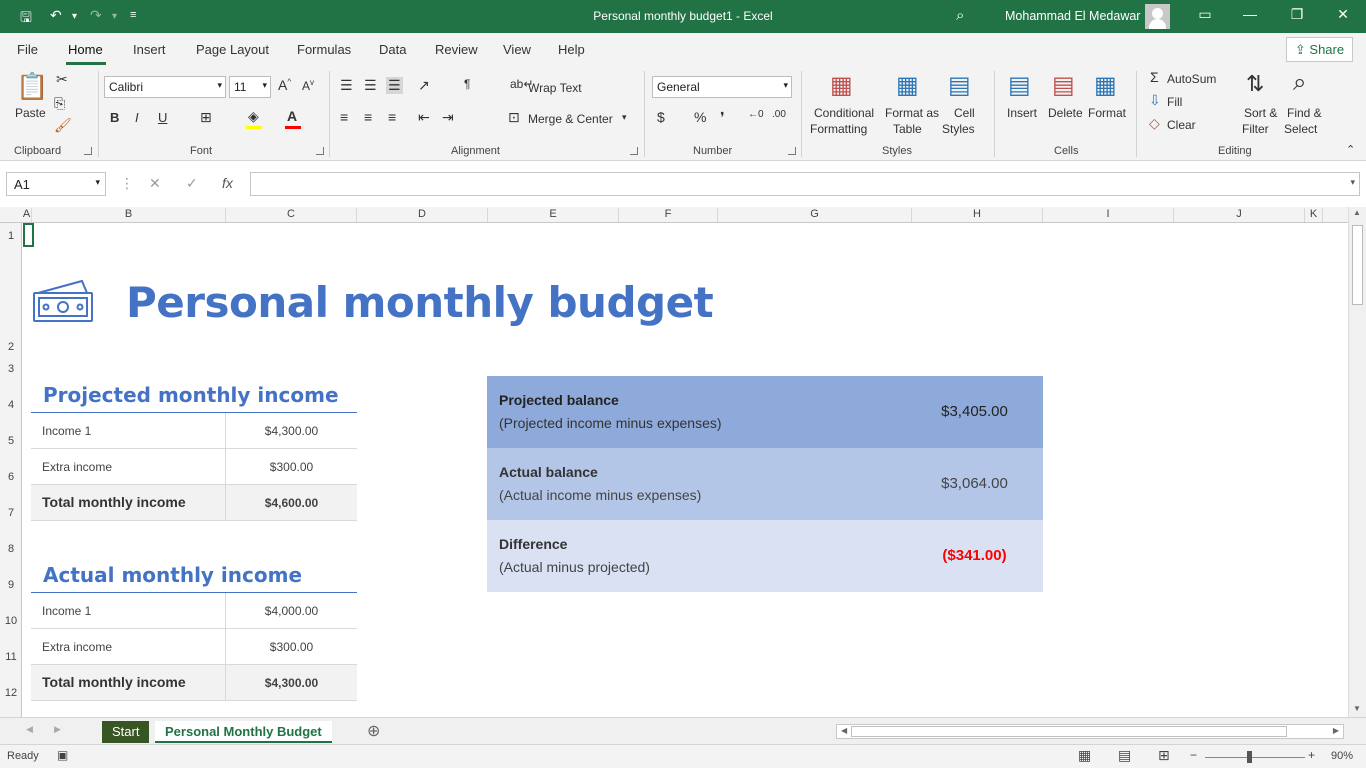 Image resolution: width=1366 pixels, height=768 pixels. I want to click on row-header-1: 1, so click(11, 236).